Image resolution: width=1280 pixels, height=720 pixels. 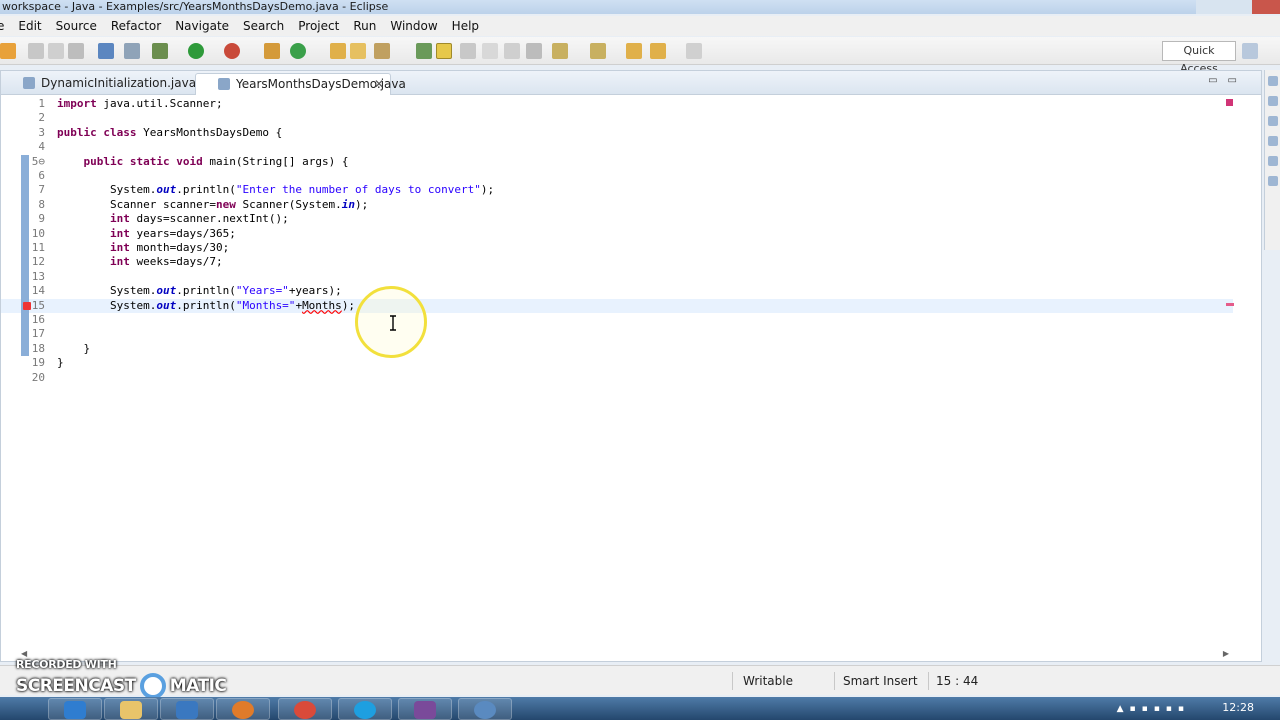 I want to click on window-controls, so click(x=1238, y=7).